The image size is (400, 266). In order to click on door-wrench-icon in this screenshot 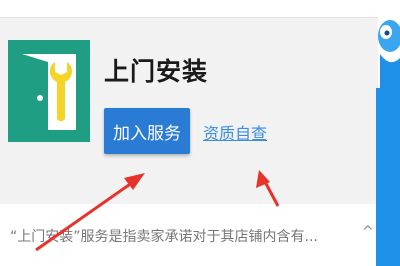, I will do `click(49, 93)`.